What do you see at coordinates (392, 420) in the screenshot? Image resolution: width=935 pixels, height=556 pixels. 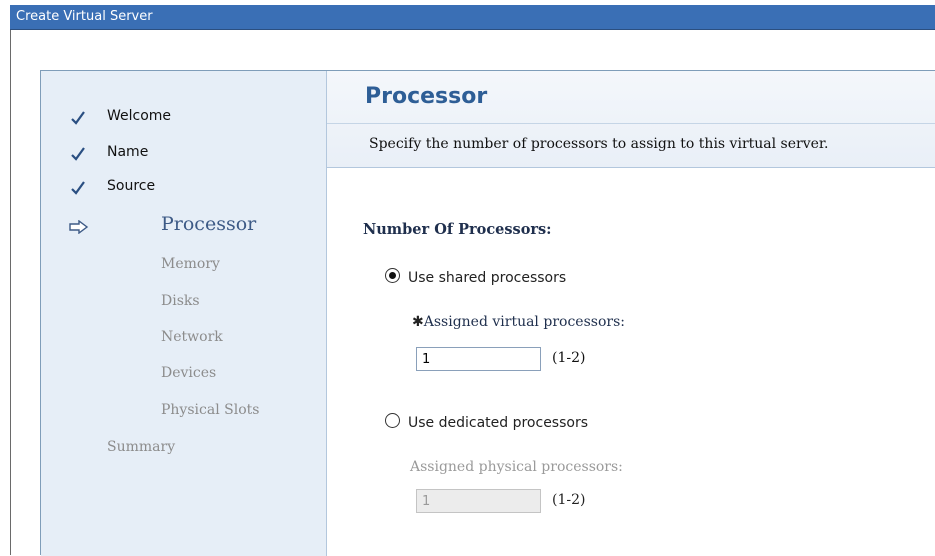 I see `dedicated-processors-radio` at bounding box center [392, 420].